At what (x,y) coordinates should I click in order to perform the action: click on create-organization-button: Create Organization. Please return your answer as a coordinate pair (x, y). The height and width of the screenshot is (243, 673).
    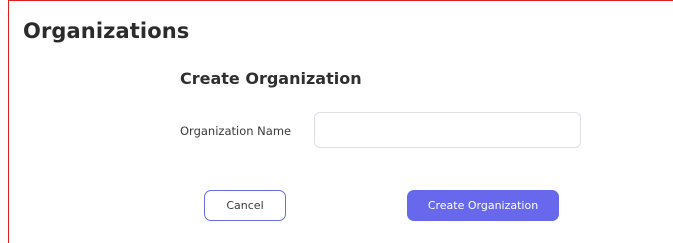
    Looking at the image, I should click on (483, 205).